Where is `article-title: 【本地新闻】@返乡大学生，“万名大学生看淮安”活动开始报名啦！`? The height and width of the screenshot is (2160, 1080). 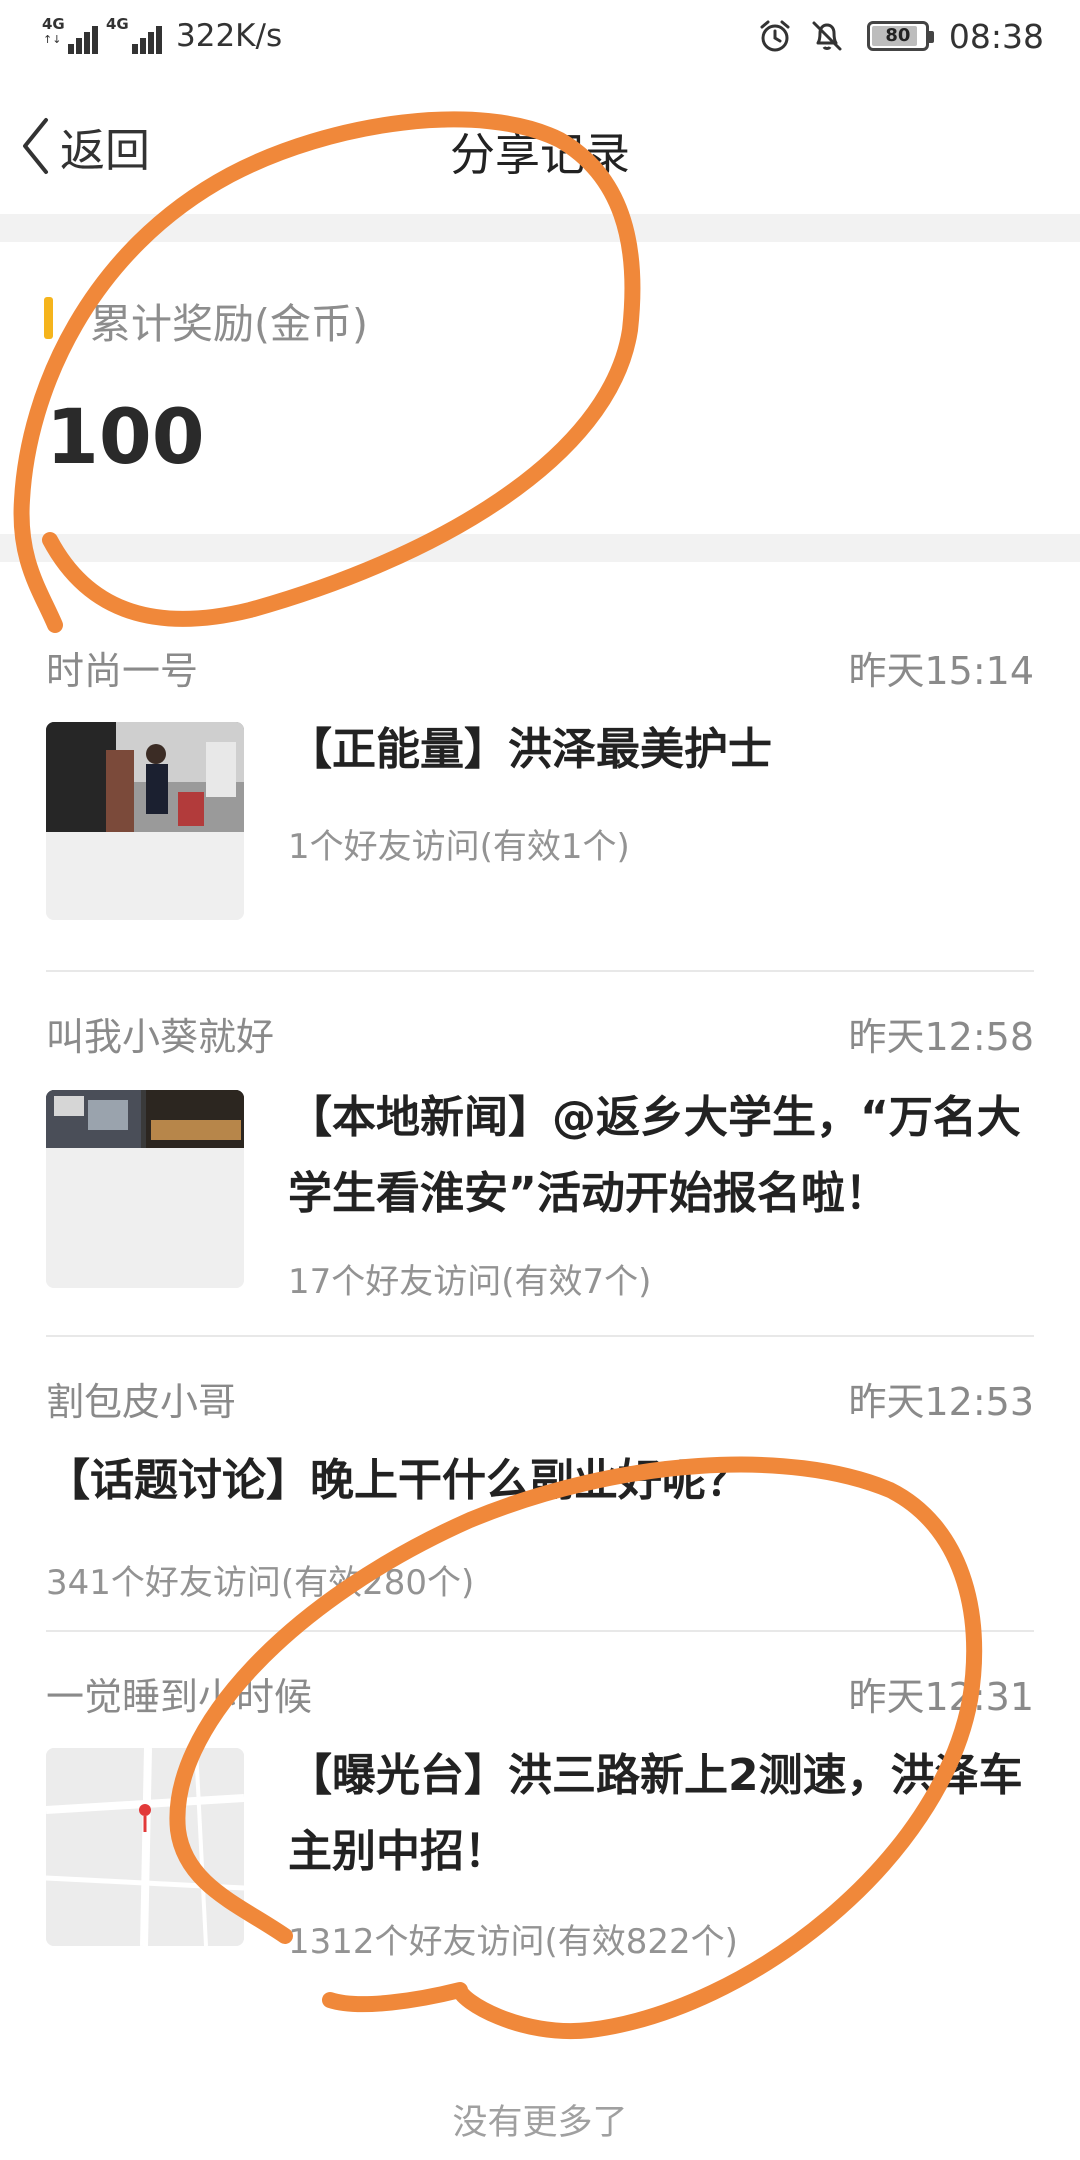
article-title: 【本地新闻】@返乡大学生，“万名大学生看淮安”活动开始报名啦！ is located at coordinates (666, 1156).